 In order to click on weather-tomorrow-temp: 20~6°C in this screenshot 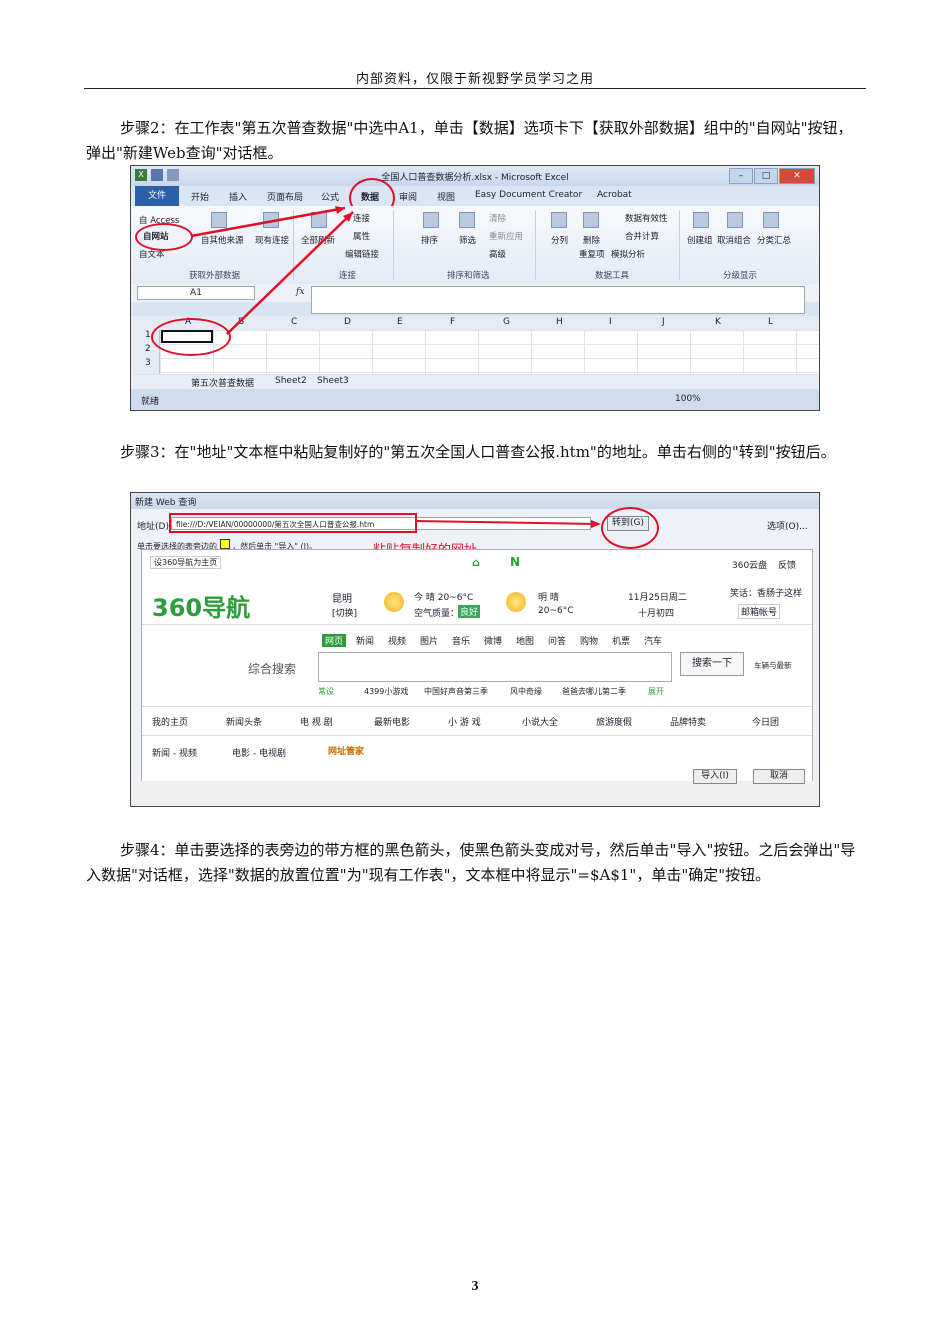, I will do `click(556, 611)`.